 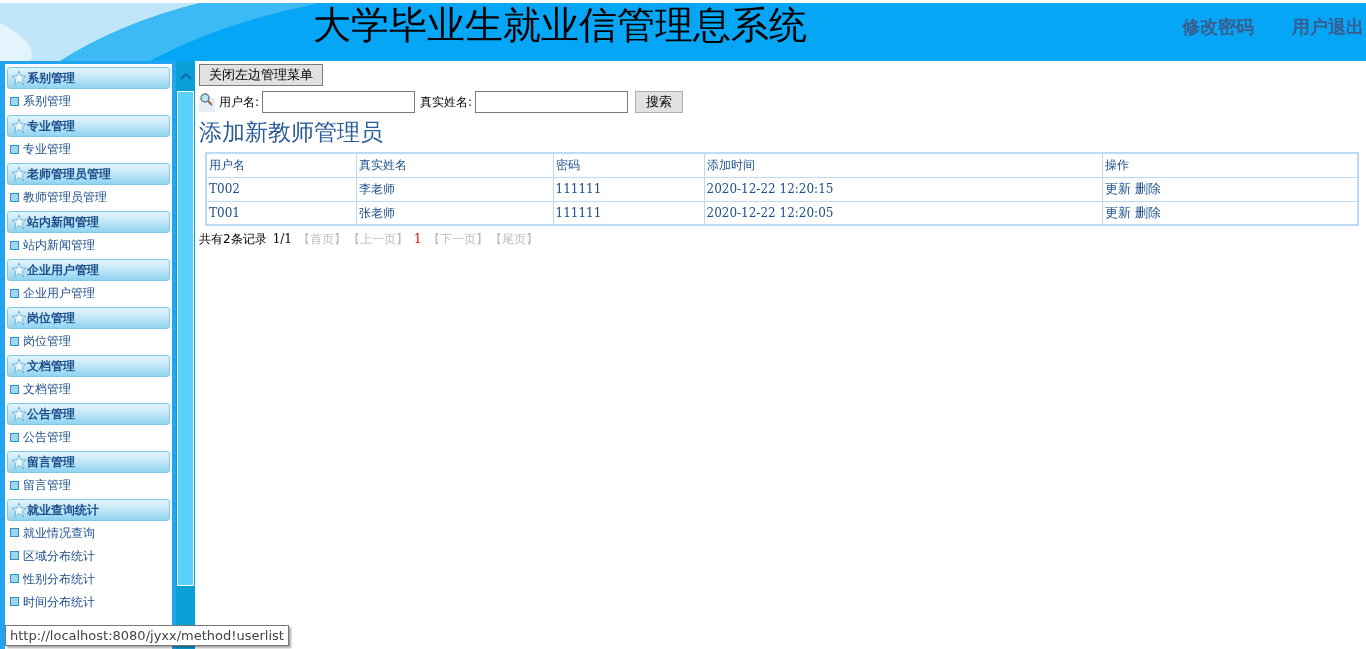 What do you see at coordinates (282, 239) in the screenshot?
I see `page-count: 1/1` at bounding box center [282, 239].